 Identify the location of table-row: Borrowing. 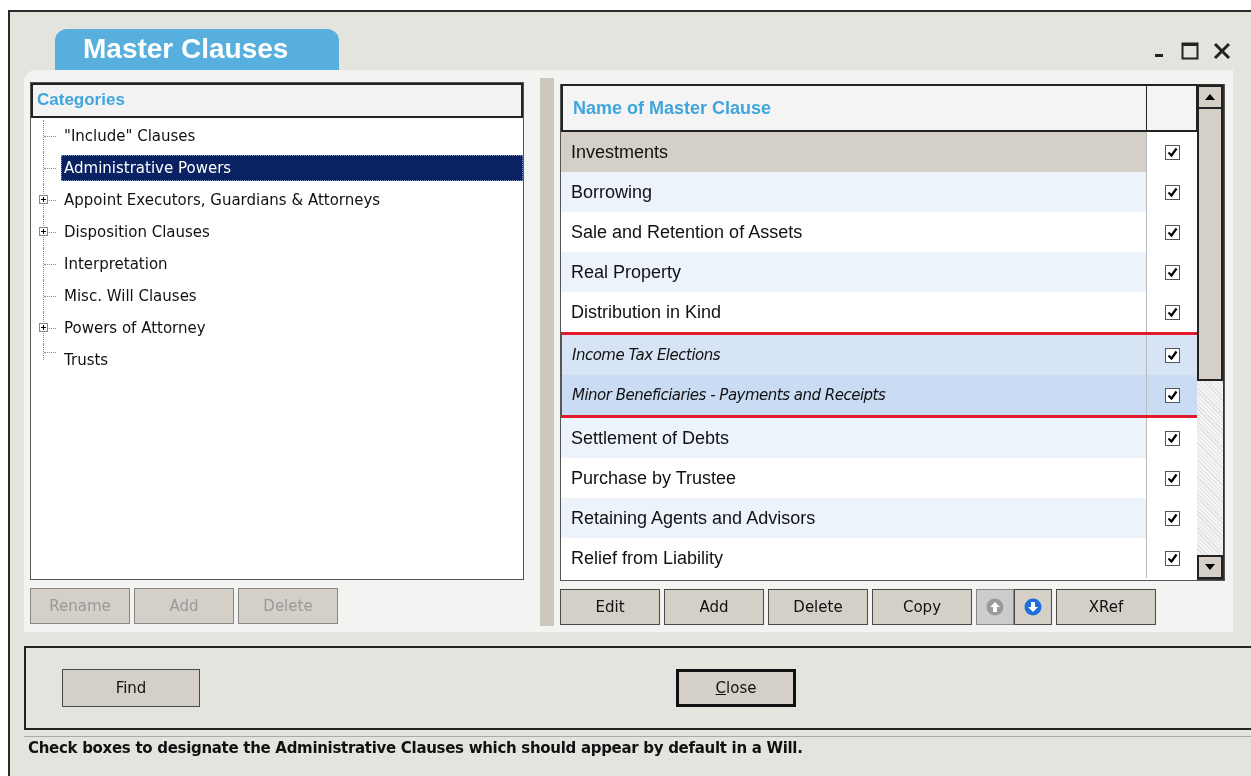
(879, 192).